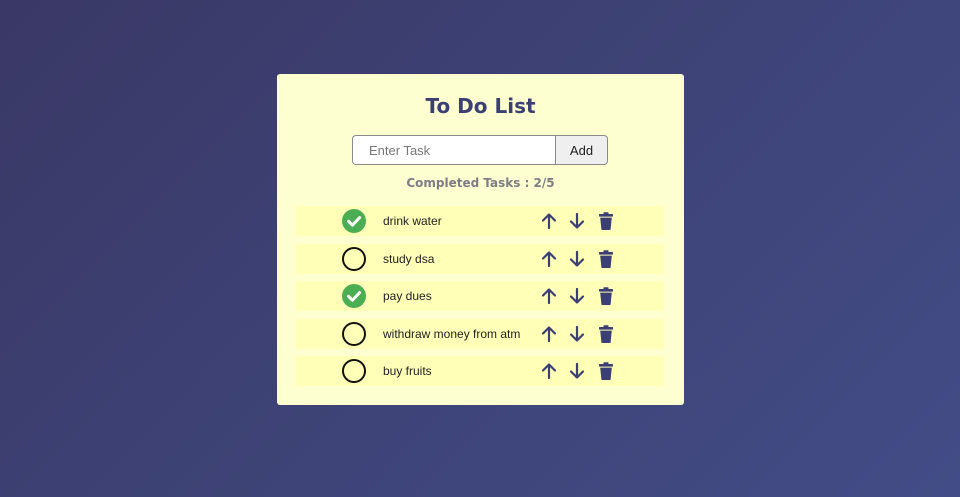 The image size is (960, 497). What do you see at coordinates (407, 296) in the screenshot?
I see `task-label: pay dues` at bounding box center [407, 296].